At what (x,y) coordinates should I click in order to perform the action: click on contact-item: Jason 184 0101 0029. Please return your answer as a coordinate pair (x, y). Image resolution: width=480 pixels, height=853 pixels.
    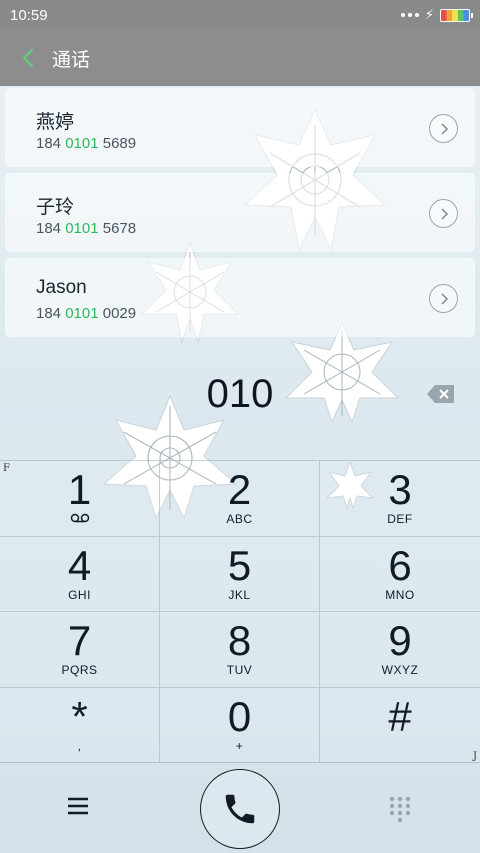
    Looking at the image, I should click on (240, 297).